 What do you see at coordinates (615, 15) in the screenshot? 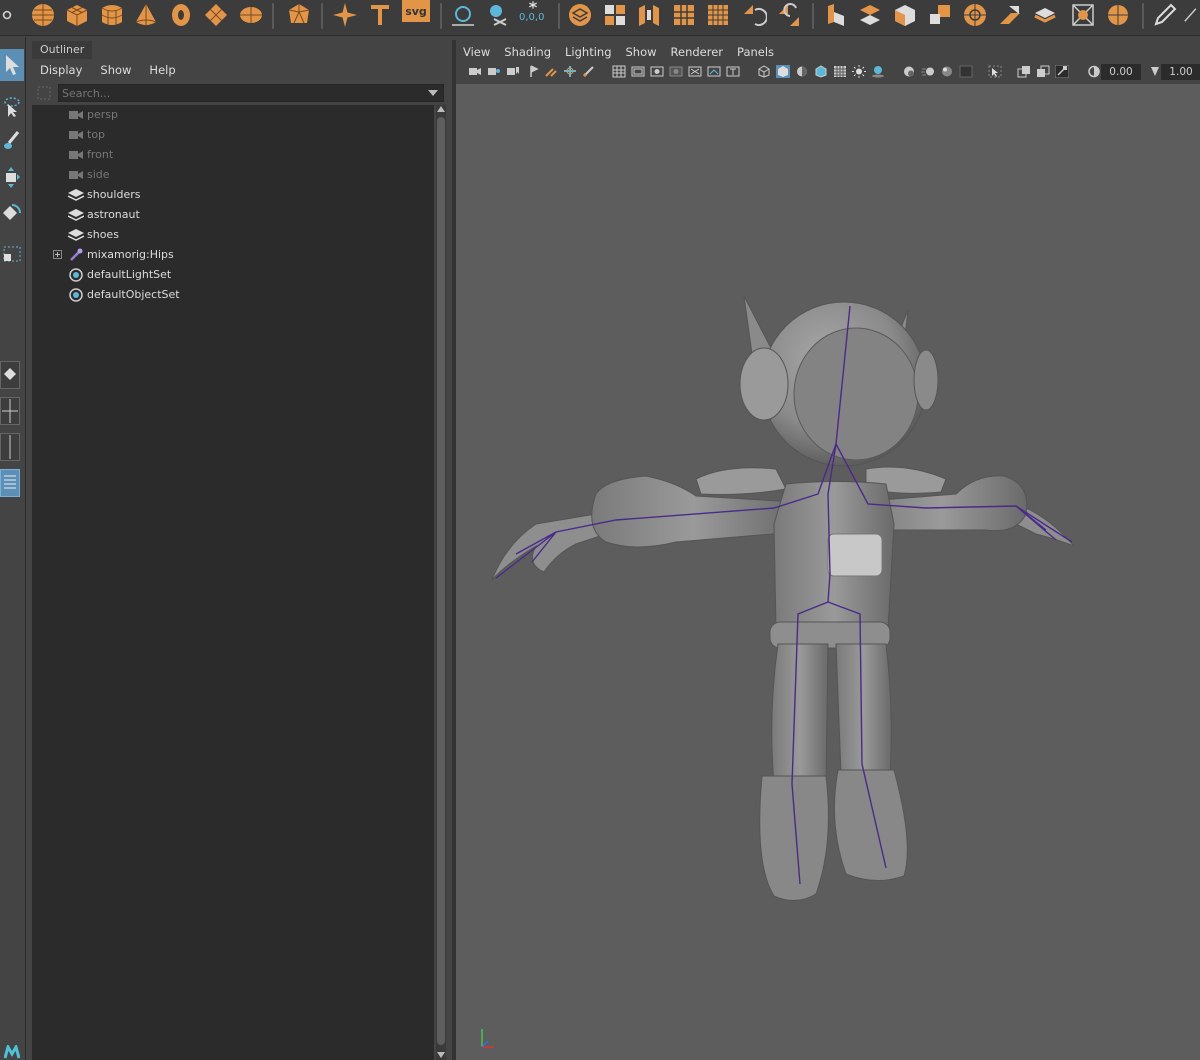
I see `separate-icon` at bounding box center [615, 15].